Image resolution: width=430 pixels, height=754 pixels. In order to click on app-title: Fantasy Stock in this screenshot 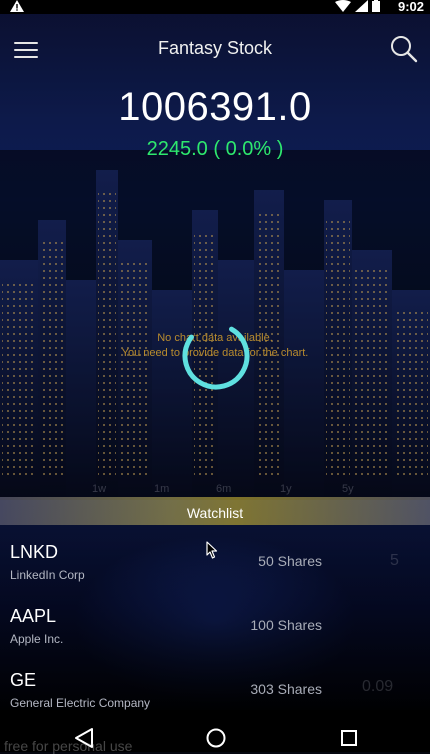, I will do `click(215, 48)`.